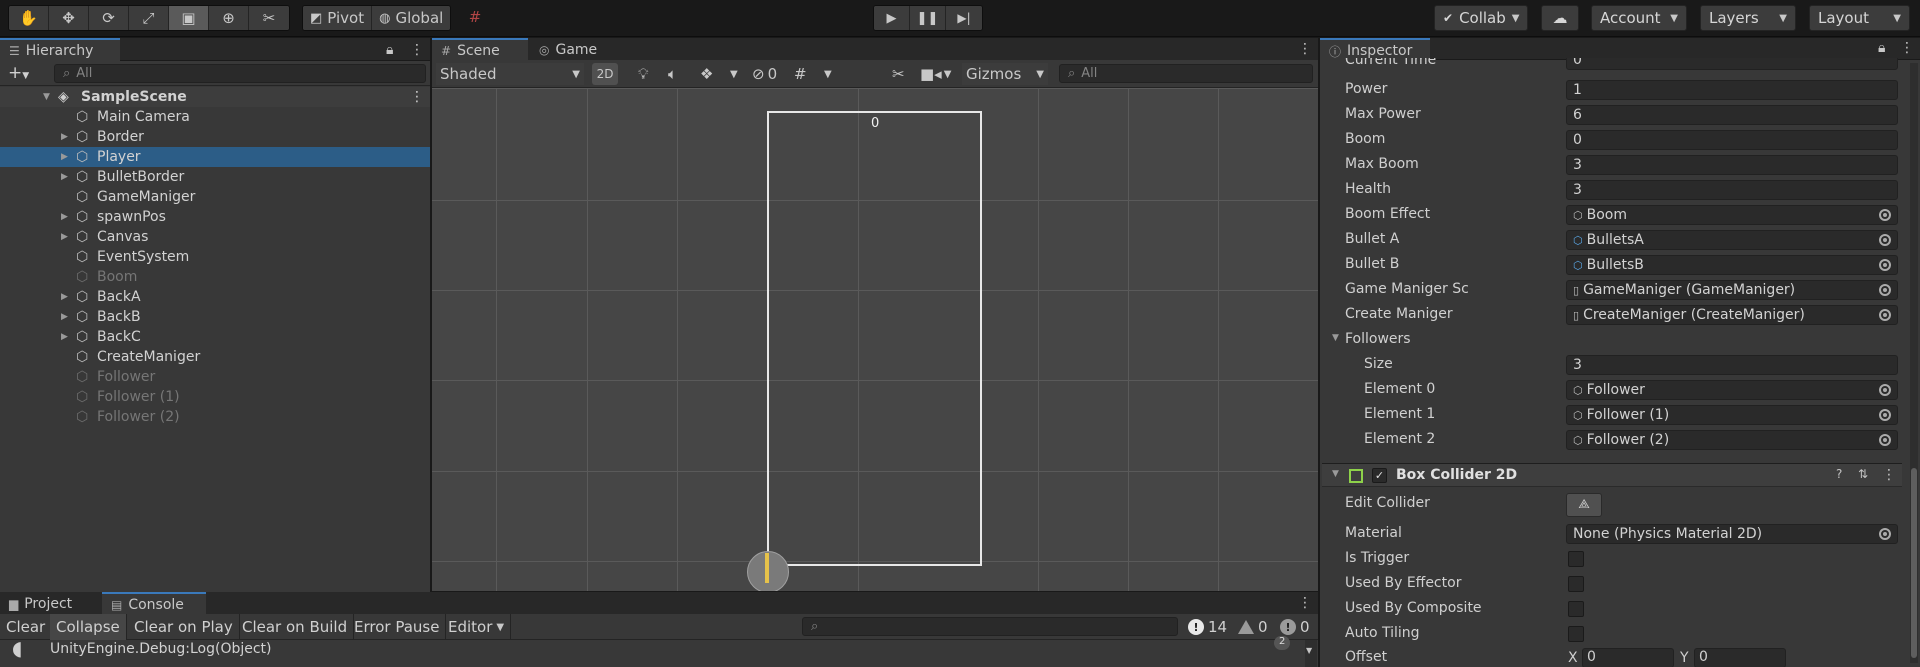 The width and height of the screenshot is (1920, 667). Describe the element at coordinates (229, 18) in the screenshot. I see `transform-tool-icon: ⊕` at that location.